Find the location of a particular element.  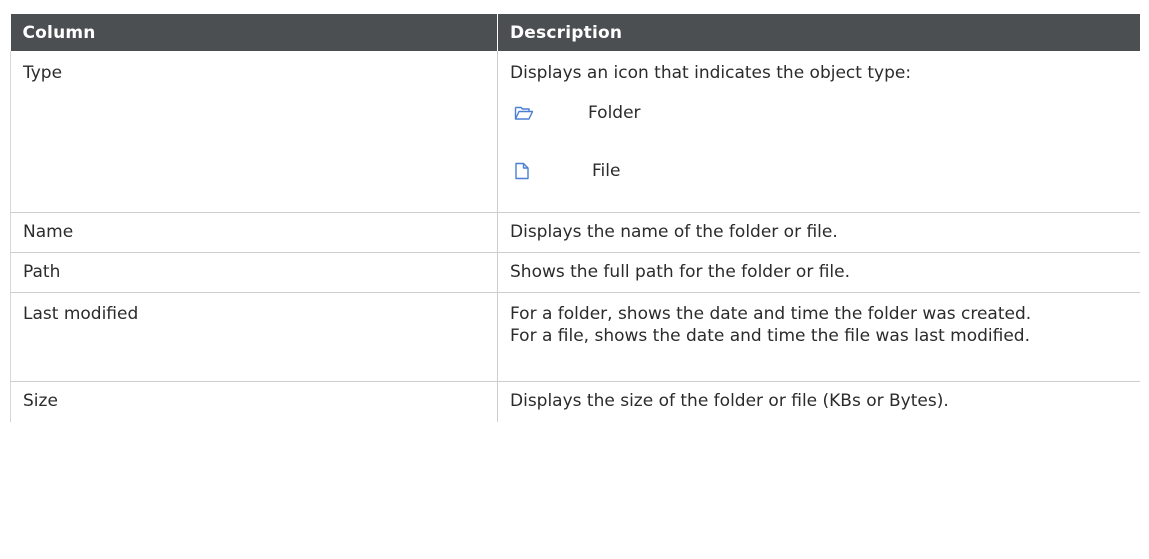

file-icon-entry: File is located at coordinates (820, 171).